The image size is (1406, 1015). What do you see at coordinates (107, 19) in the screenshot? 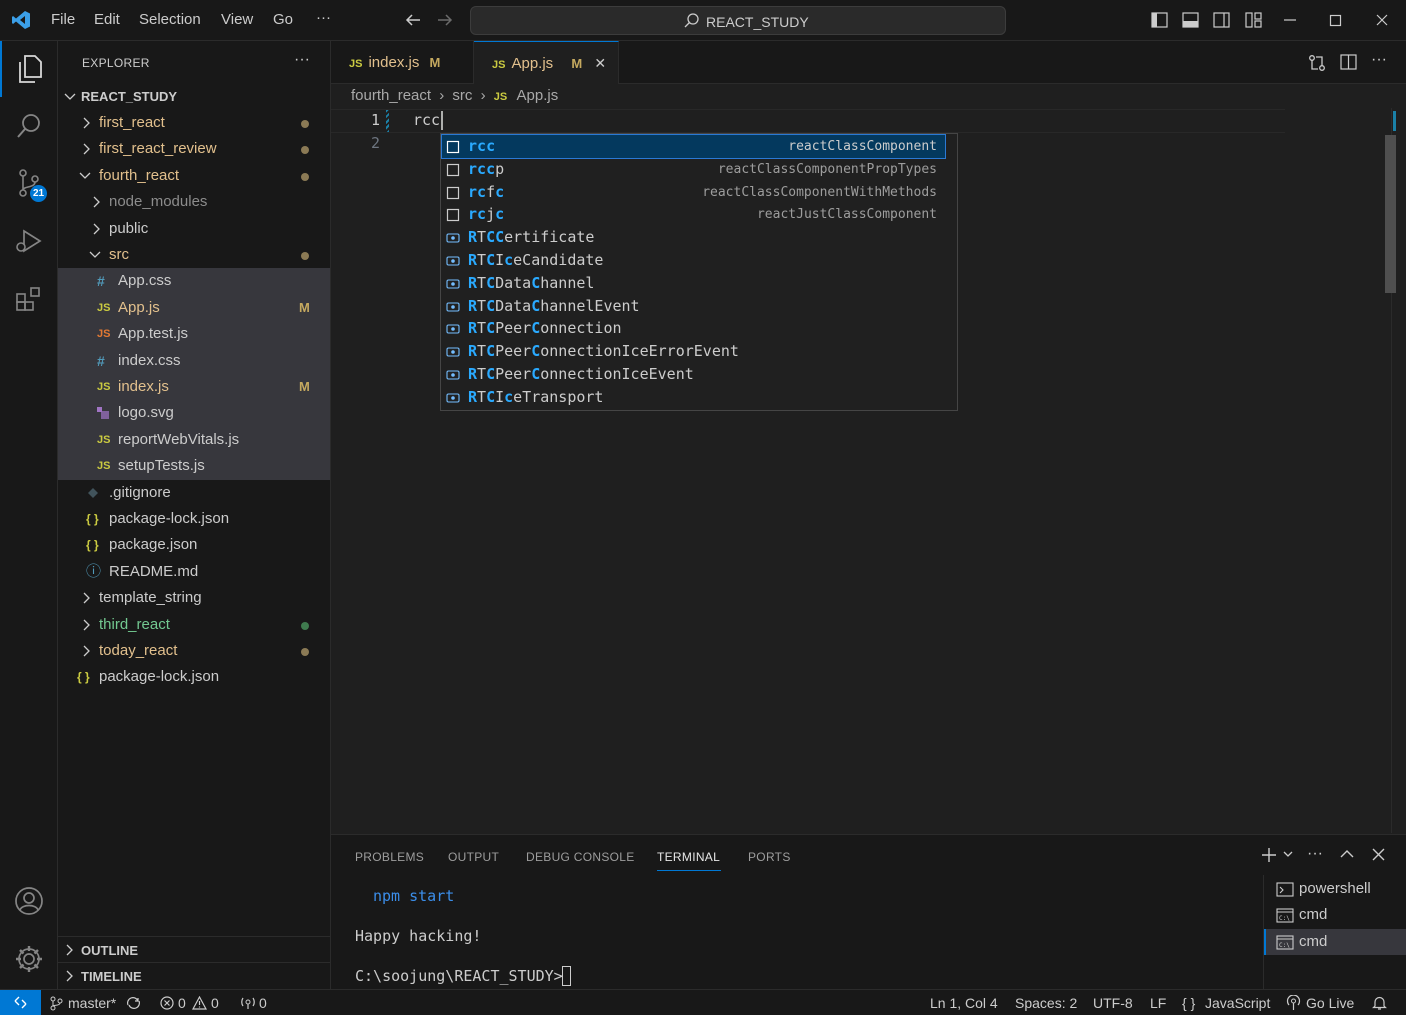
I see `menu-edit: Edit` at bounding box center [107, 19].